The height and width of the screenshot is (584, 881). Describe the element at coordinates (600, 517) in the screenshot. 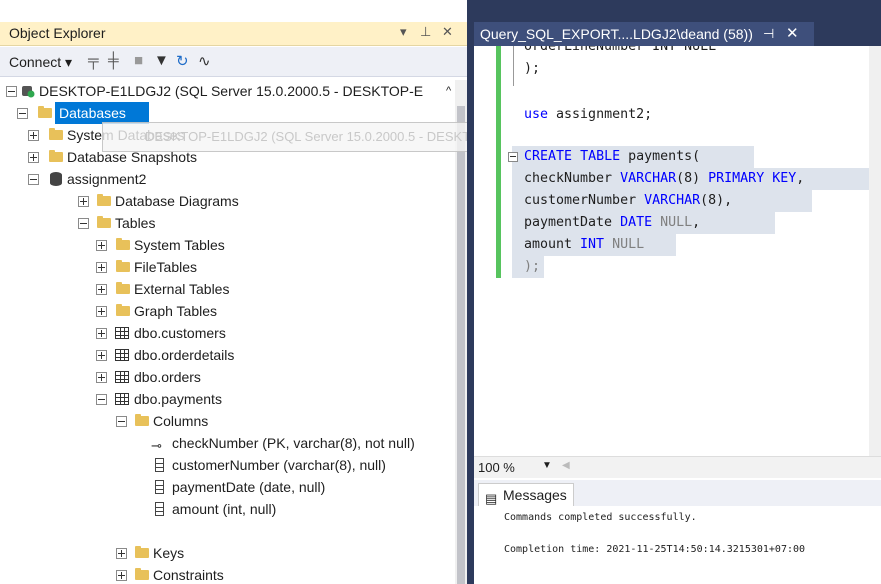

I see `message-line: Commands completed successfully.` at that location.